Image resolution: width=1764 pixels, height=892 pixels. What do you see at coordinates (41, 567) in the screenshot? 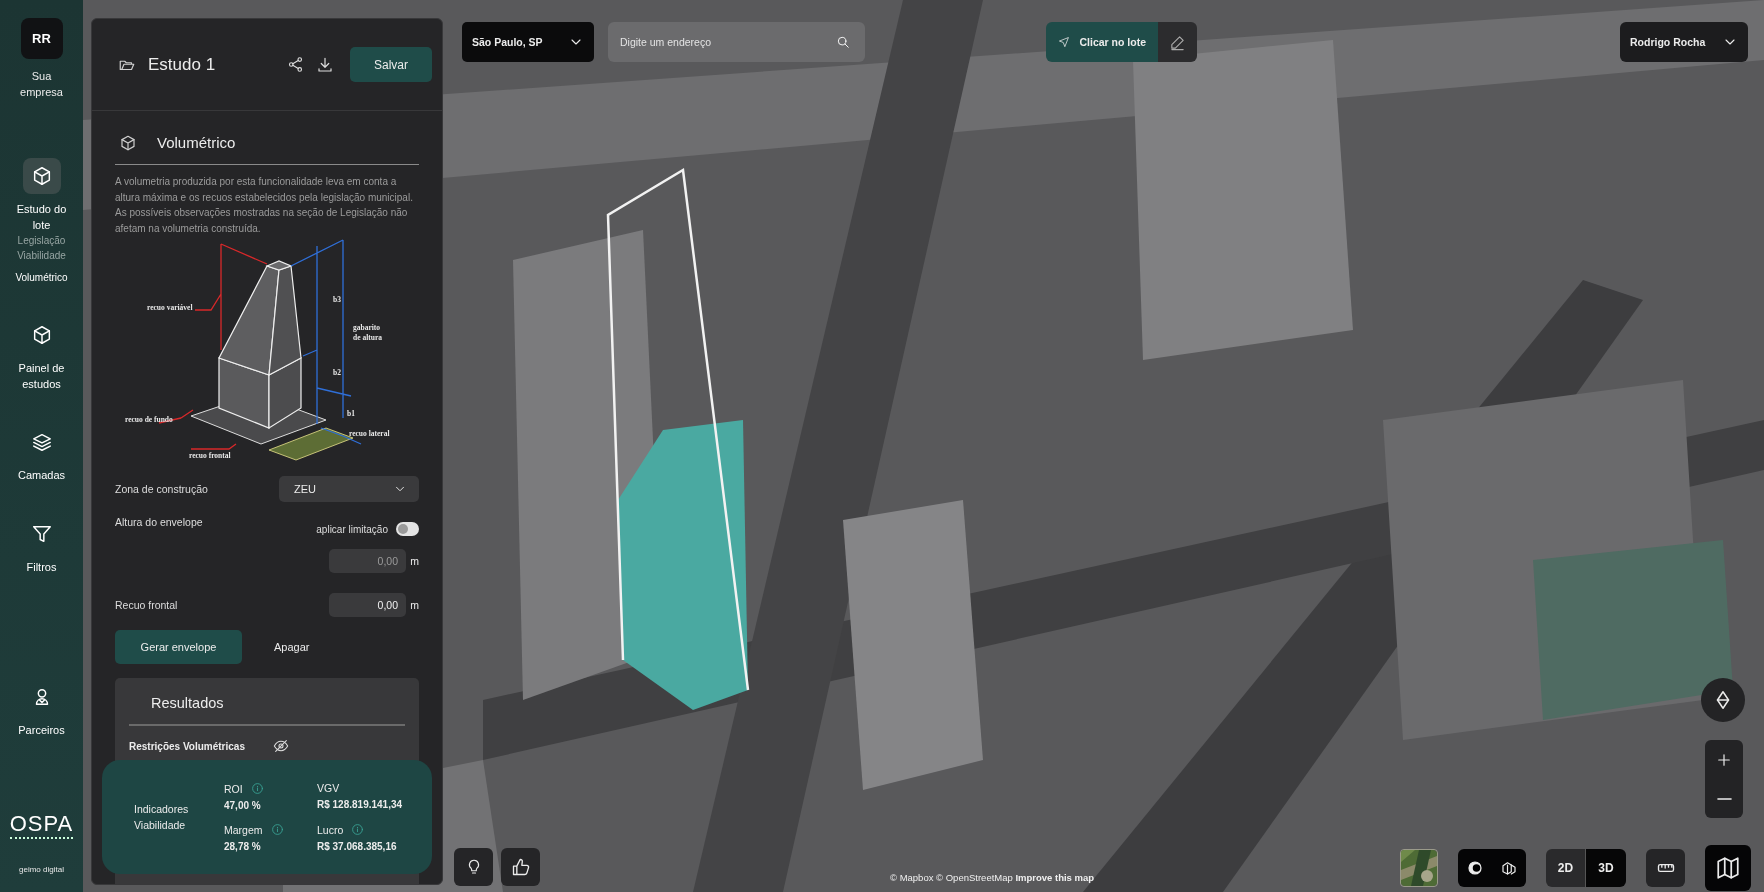
I see `nav-item: Filtros` at bounding box center [41, 567].